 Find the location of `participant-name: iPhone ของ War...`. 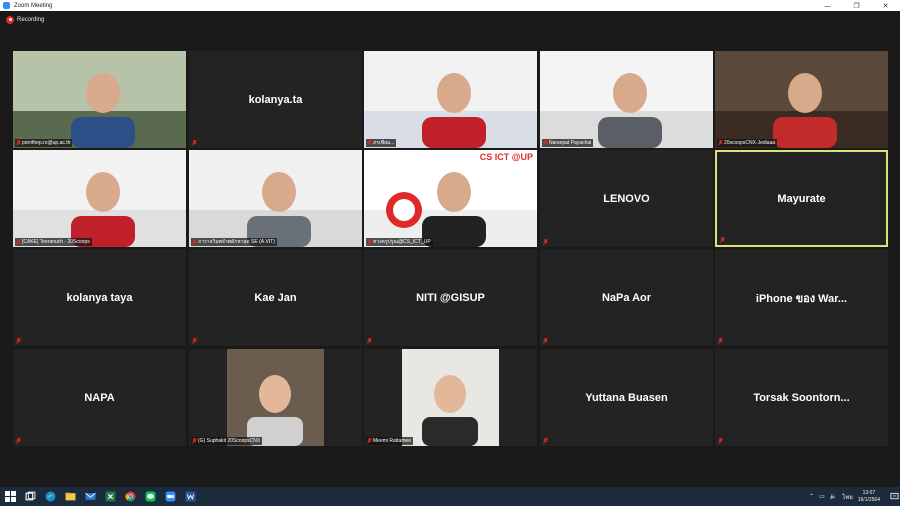

participant-name: iPhone ของ War... is located at coordinates (801, 298).